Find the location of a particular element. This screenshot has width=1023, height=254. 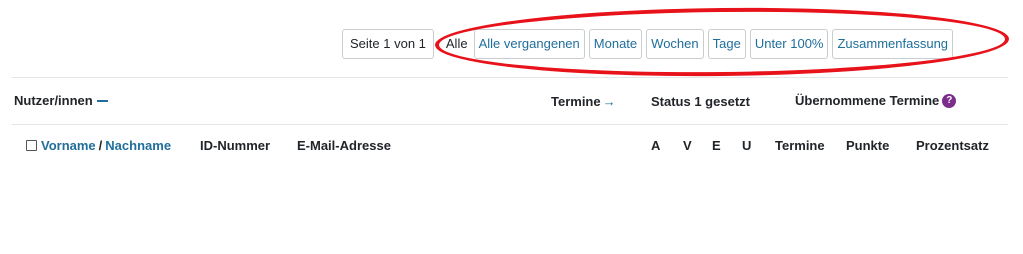

filter-unter-100-button: Unter 100% is located at coordinates (789, 44).